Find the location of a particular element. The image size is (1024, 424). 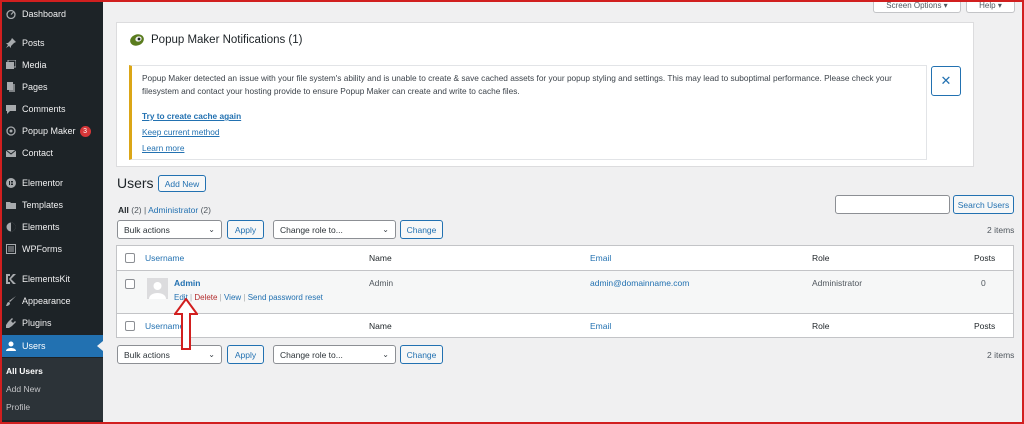

media-icon is located at coordinates (11, 65).